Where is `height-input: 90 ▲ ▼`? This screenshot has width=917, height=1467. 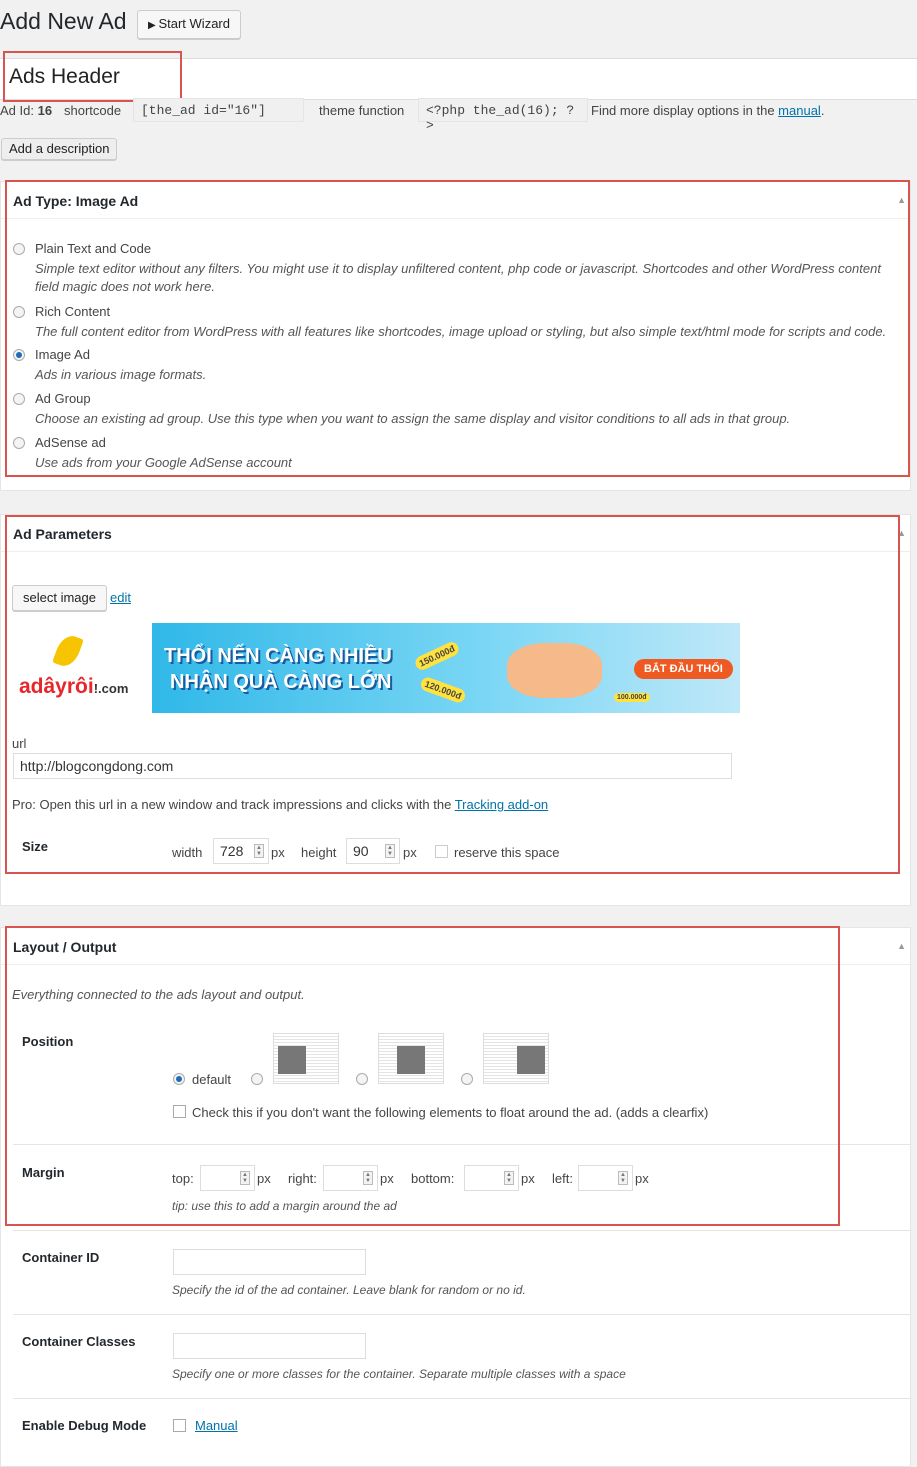 height-input: 90 ▲ ▼ is located at coordinates (373, 851).